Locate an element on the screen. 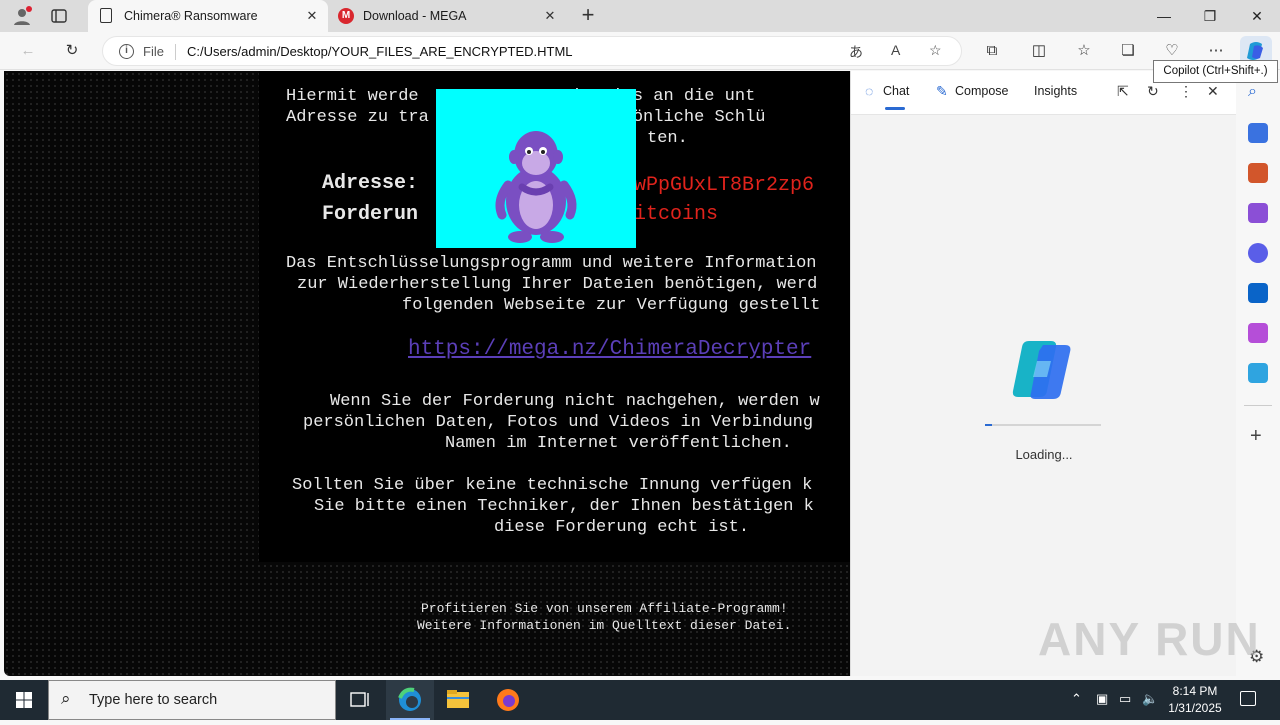 This screenshot has height=725, width=1280. demand-label: Forderun is located at coordinates (370, 214).